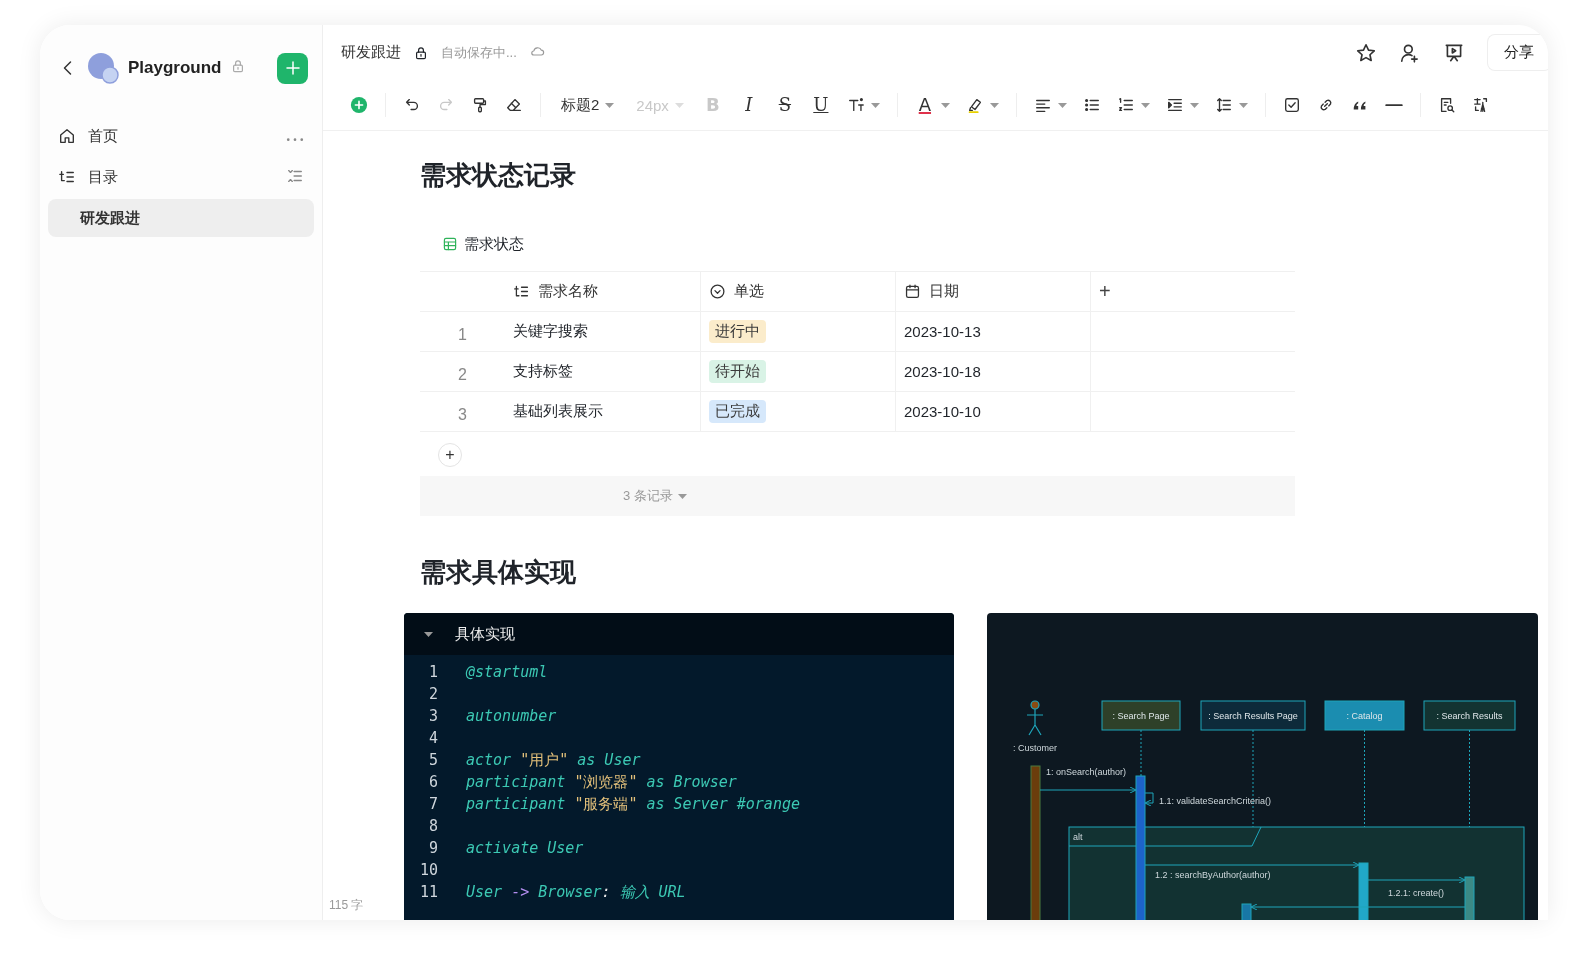  Describe the element at coordinates (784, 105) in the screenshot. I see `strike-button: S` at that location.